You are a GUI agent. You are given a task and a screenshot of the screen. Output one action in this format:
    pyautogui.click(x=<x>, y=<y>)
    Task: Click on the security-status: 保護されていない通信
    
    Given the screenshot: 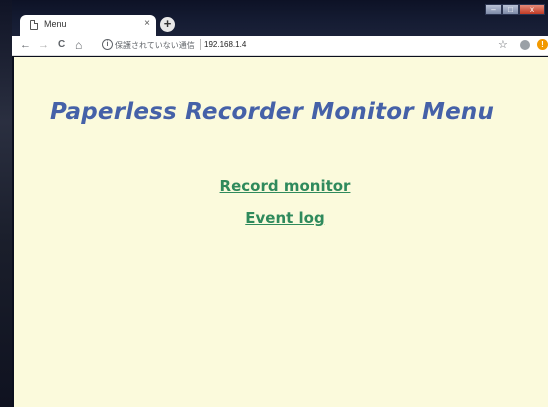 What is the action you would take?
    pyautogui.click(x=155, y=45)
    